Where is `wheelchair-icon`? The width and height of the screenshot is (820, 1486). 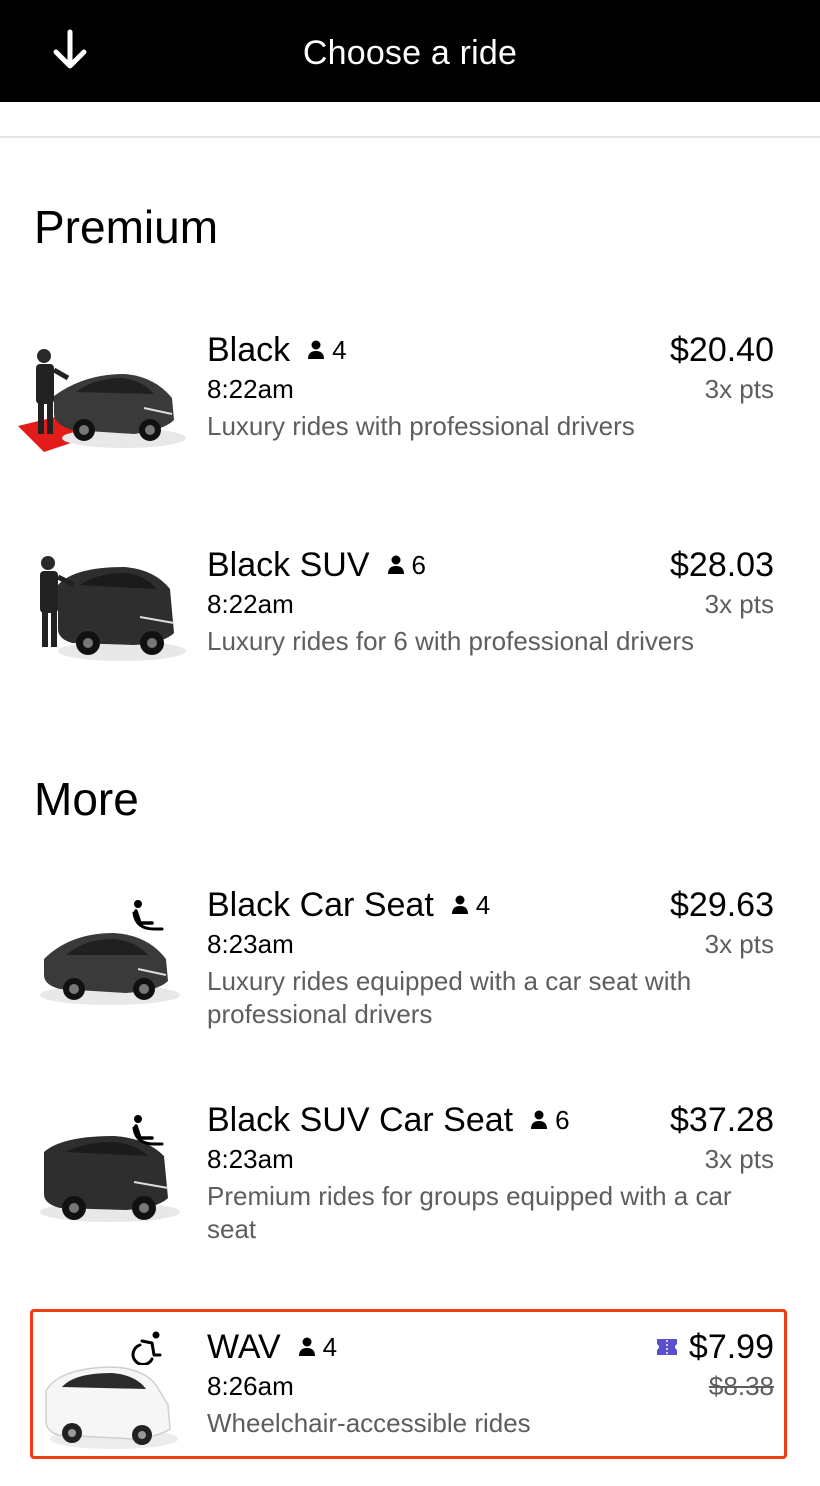 wheelchair-icon is located at coordinates (146, 1348).